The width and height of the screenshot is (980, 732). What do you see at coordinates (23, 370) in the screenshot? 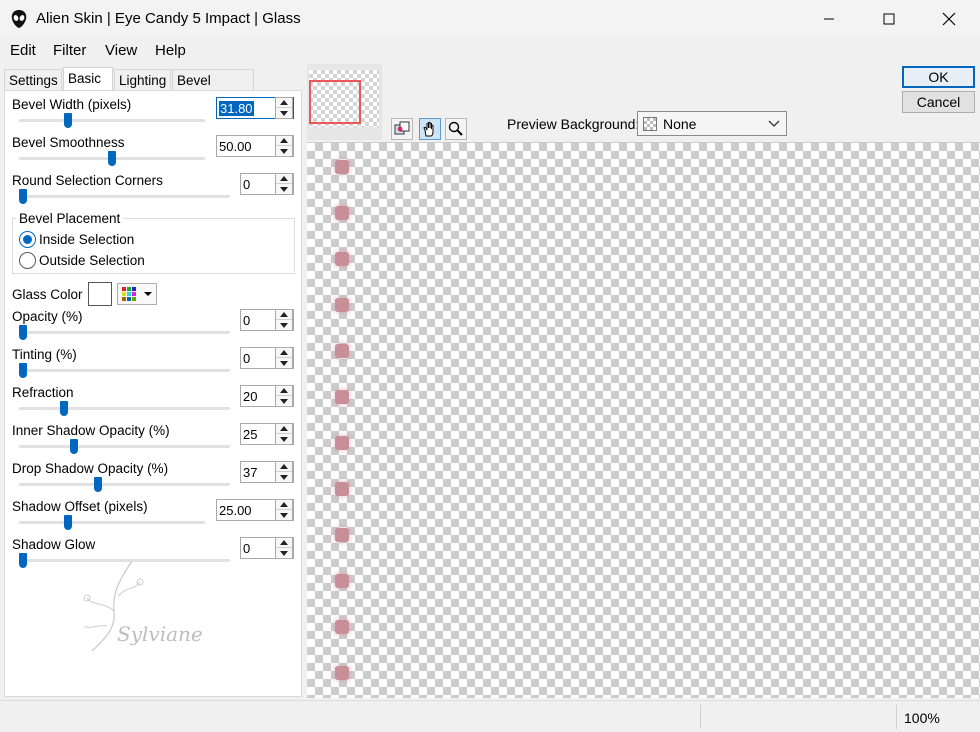
I see `tinting-slider-thumb` at bounding box center [23, 370].